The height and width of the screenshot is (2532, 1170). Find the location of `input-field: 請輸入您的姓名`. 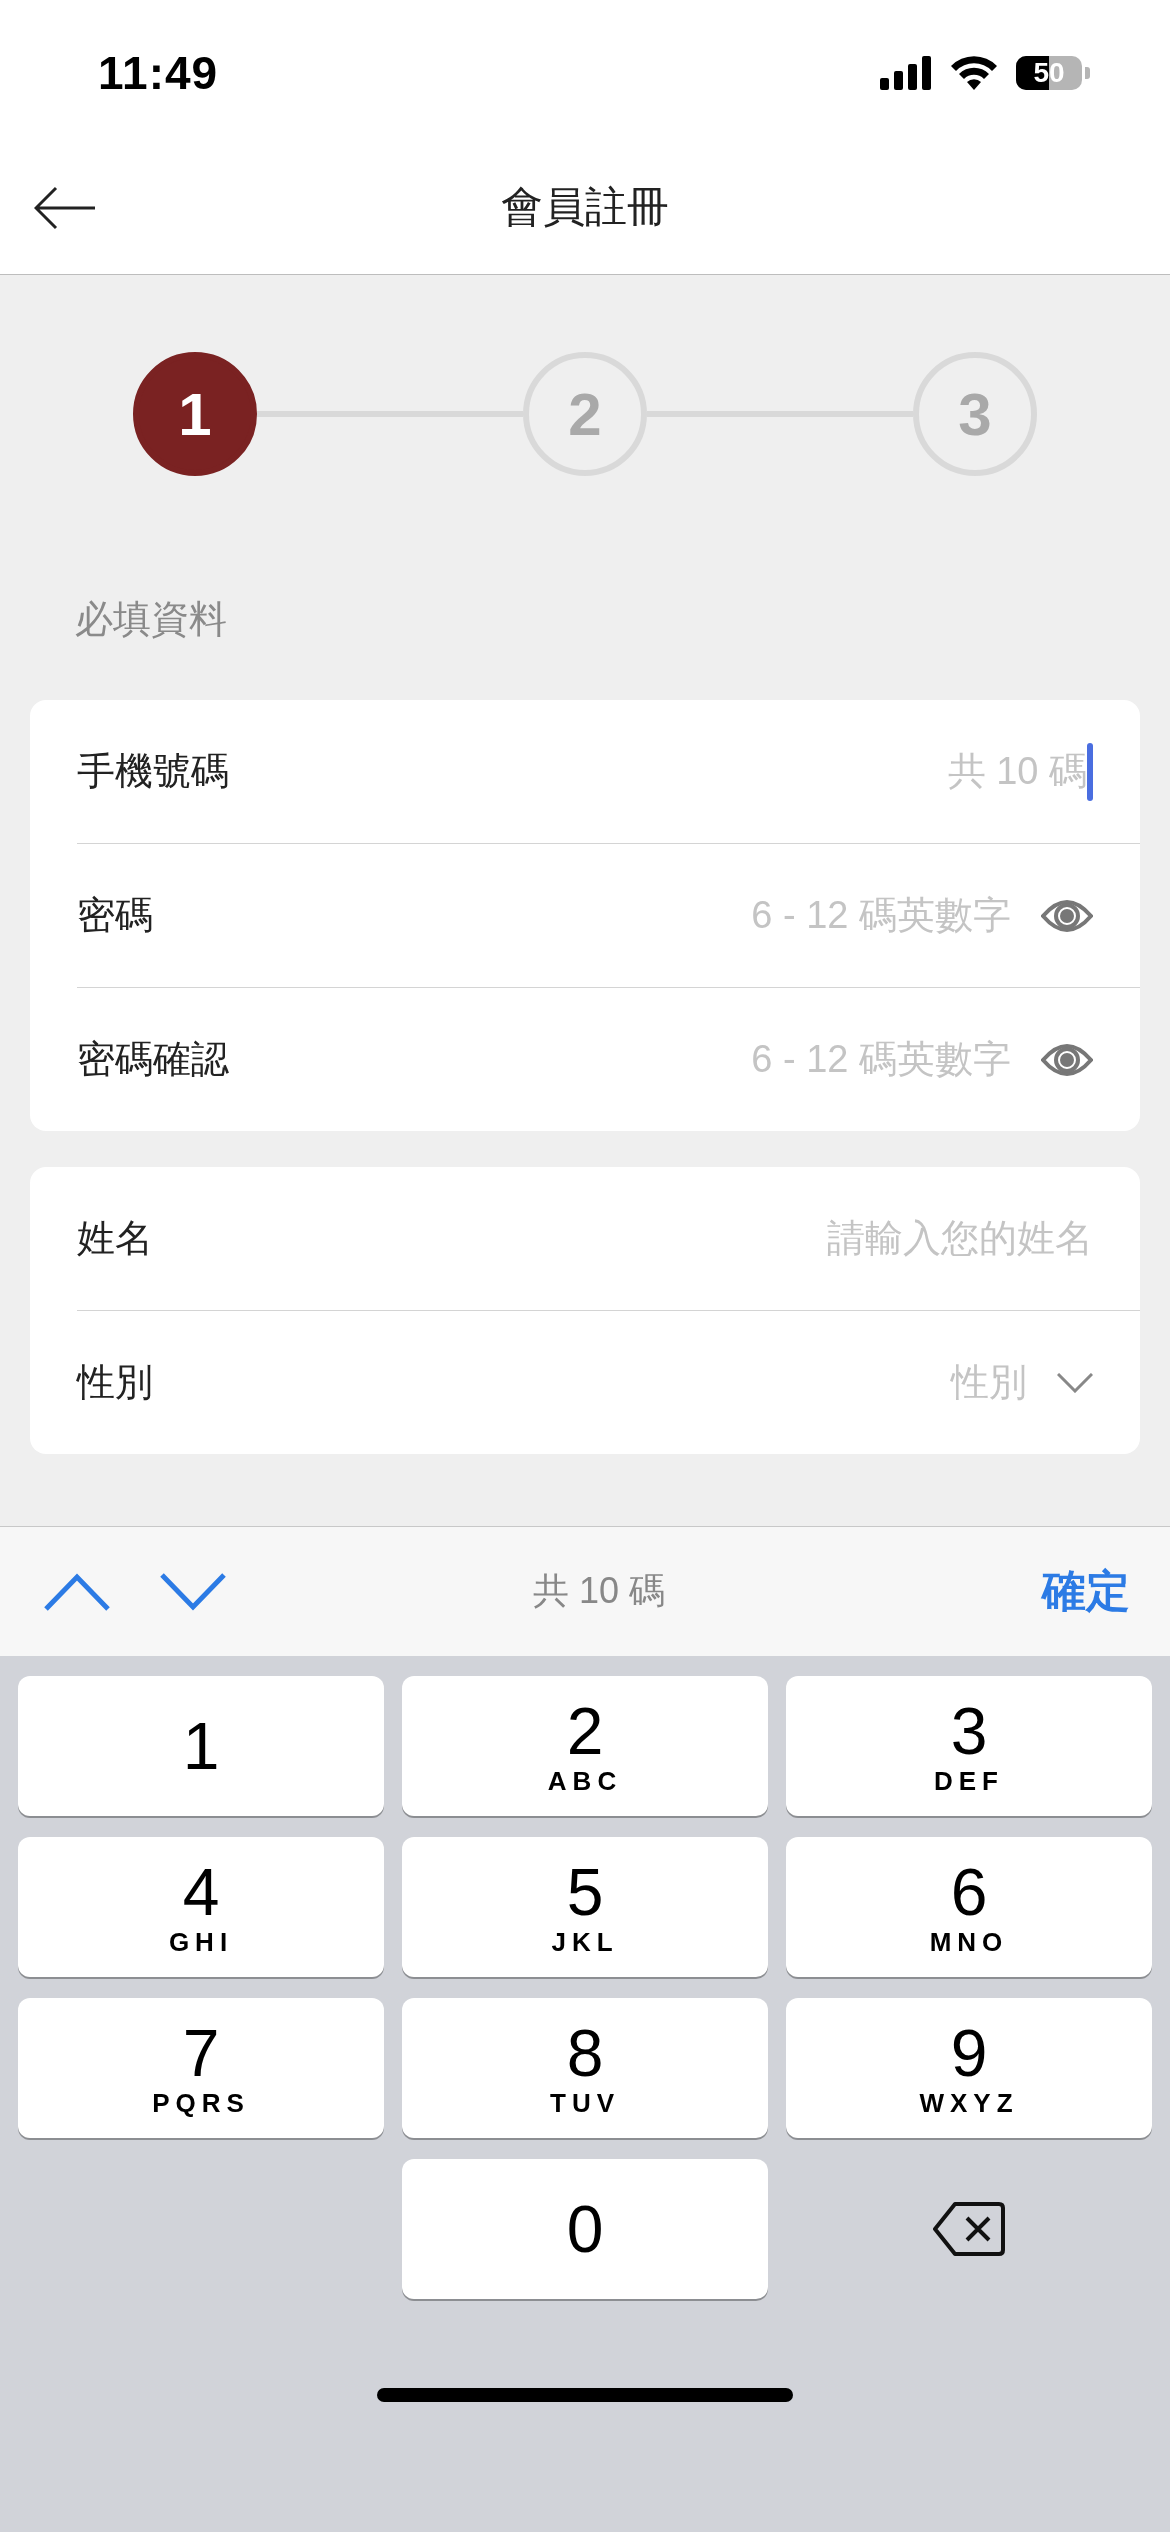

input-field: 請輸入您的姓名 is located at coordinates (633, 1238).